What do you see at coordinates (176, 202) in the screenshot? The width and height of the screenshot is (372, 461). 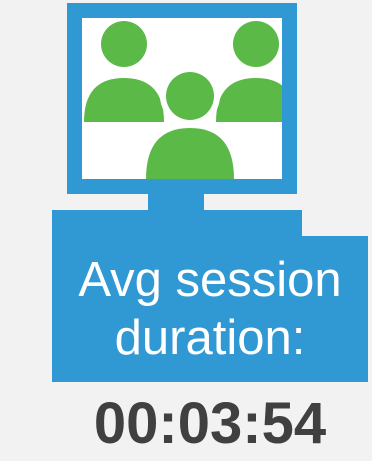 I see `monitor-stand` at bounding box center [176, 202].